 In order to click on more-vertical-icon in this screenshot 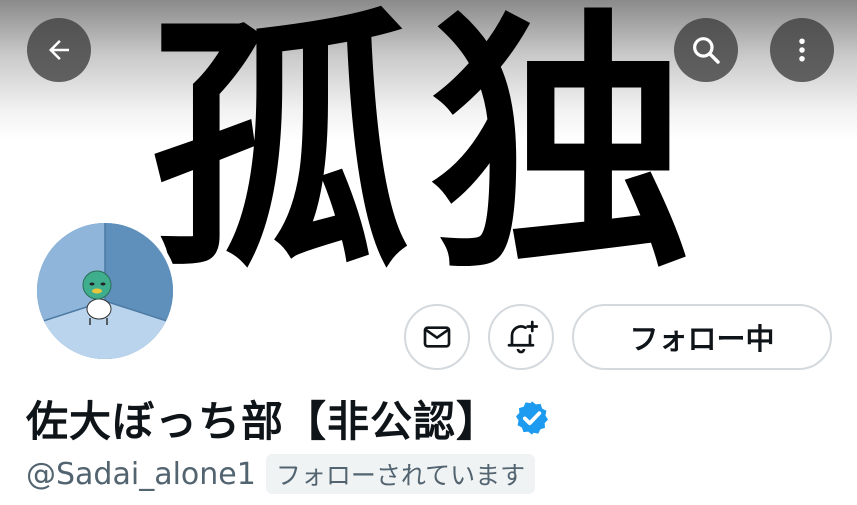, I will do `click(802, 50)`.